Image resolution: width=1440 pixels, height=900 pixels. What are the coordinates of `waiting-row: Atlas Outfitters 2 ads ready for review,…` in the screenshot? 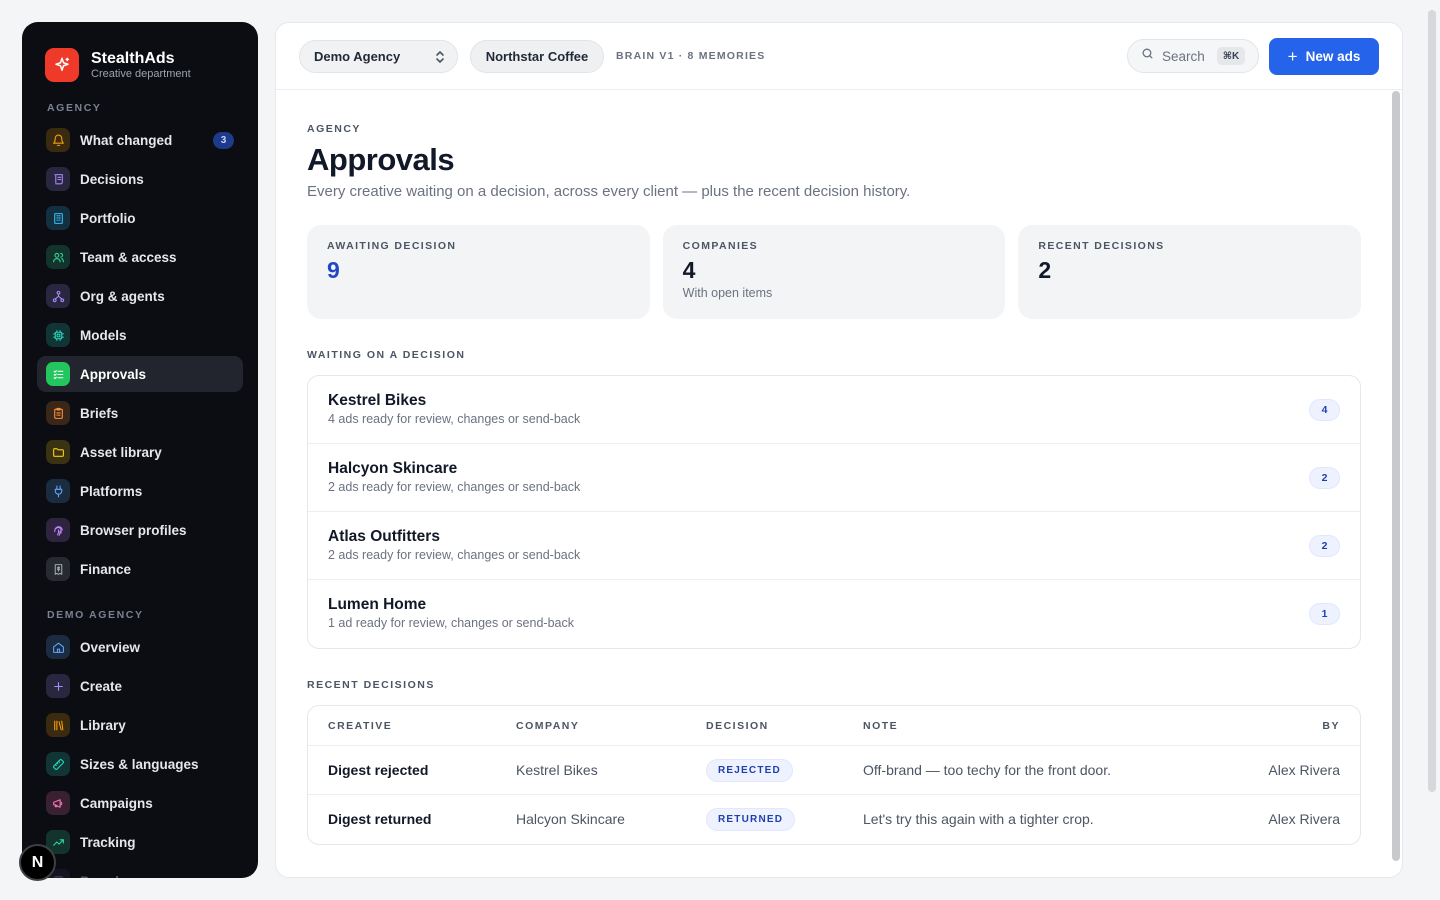 It's located at (834, 546).